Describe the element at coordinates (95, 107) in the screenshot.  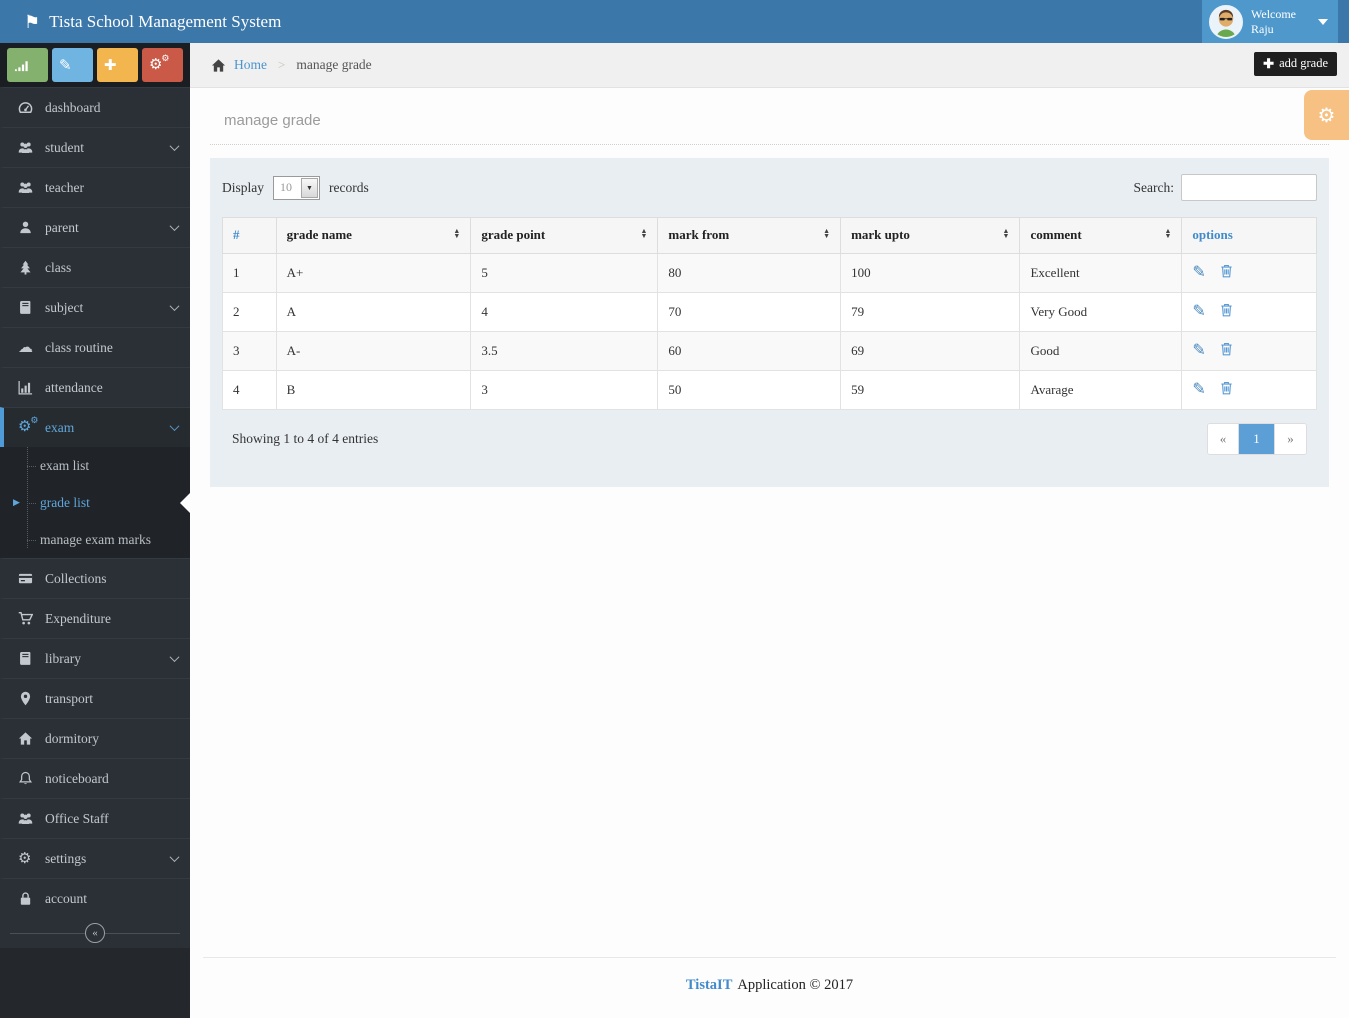
I see `sidebar-item-dashboard: dashboard` at that location.